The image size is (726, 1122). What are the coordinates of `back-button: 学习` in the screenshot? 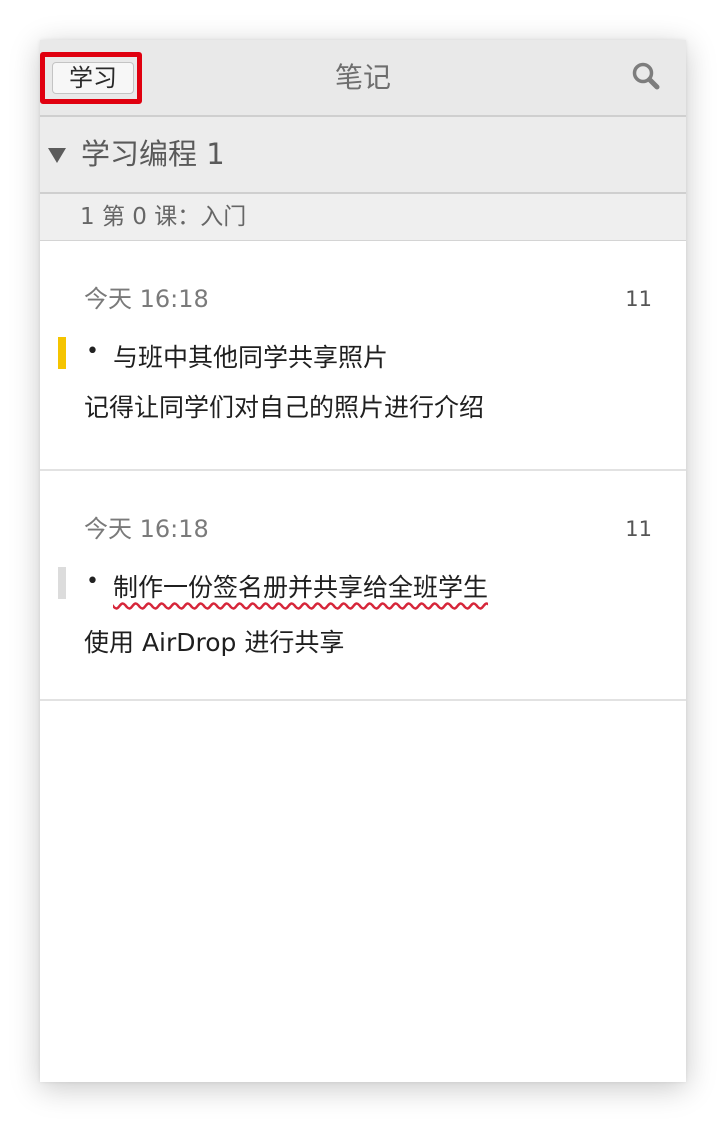 It's located at (93, 78).